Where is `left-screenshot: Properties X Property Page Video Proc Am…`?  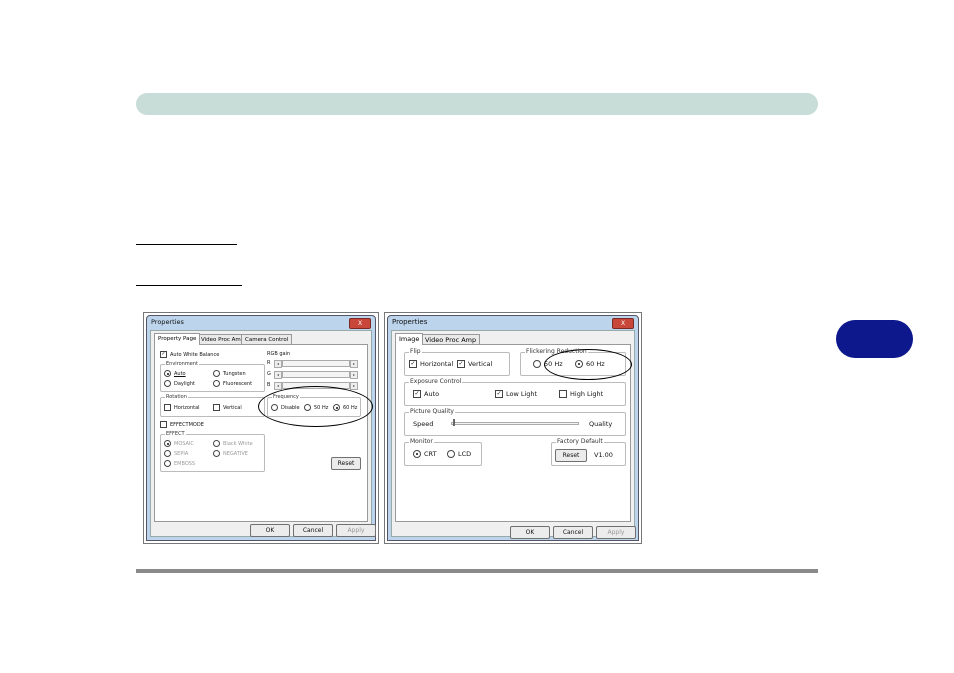
left-screenshot: Properties X Property Page Video Proc Am… is located at coordinates (261, 428).